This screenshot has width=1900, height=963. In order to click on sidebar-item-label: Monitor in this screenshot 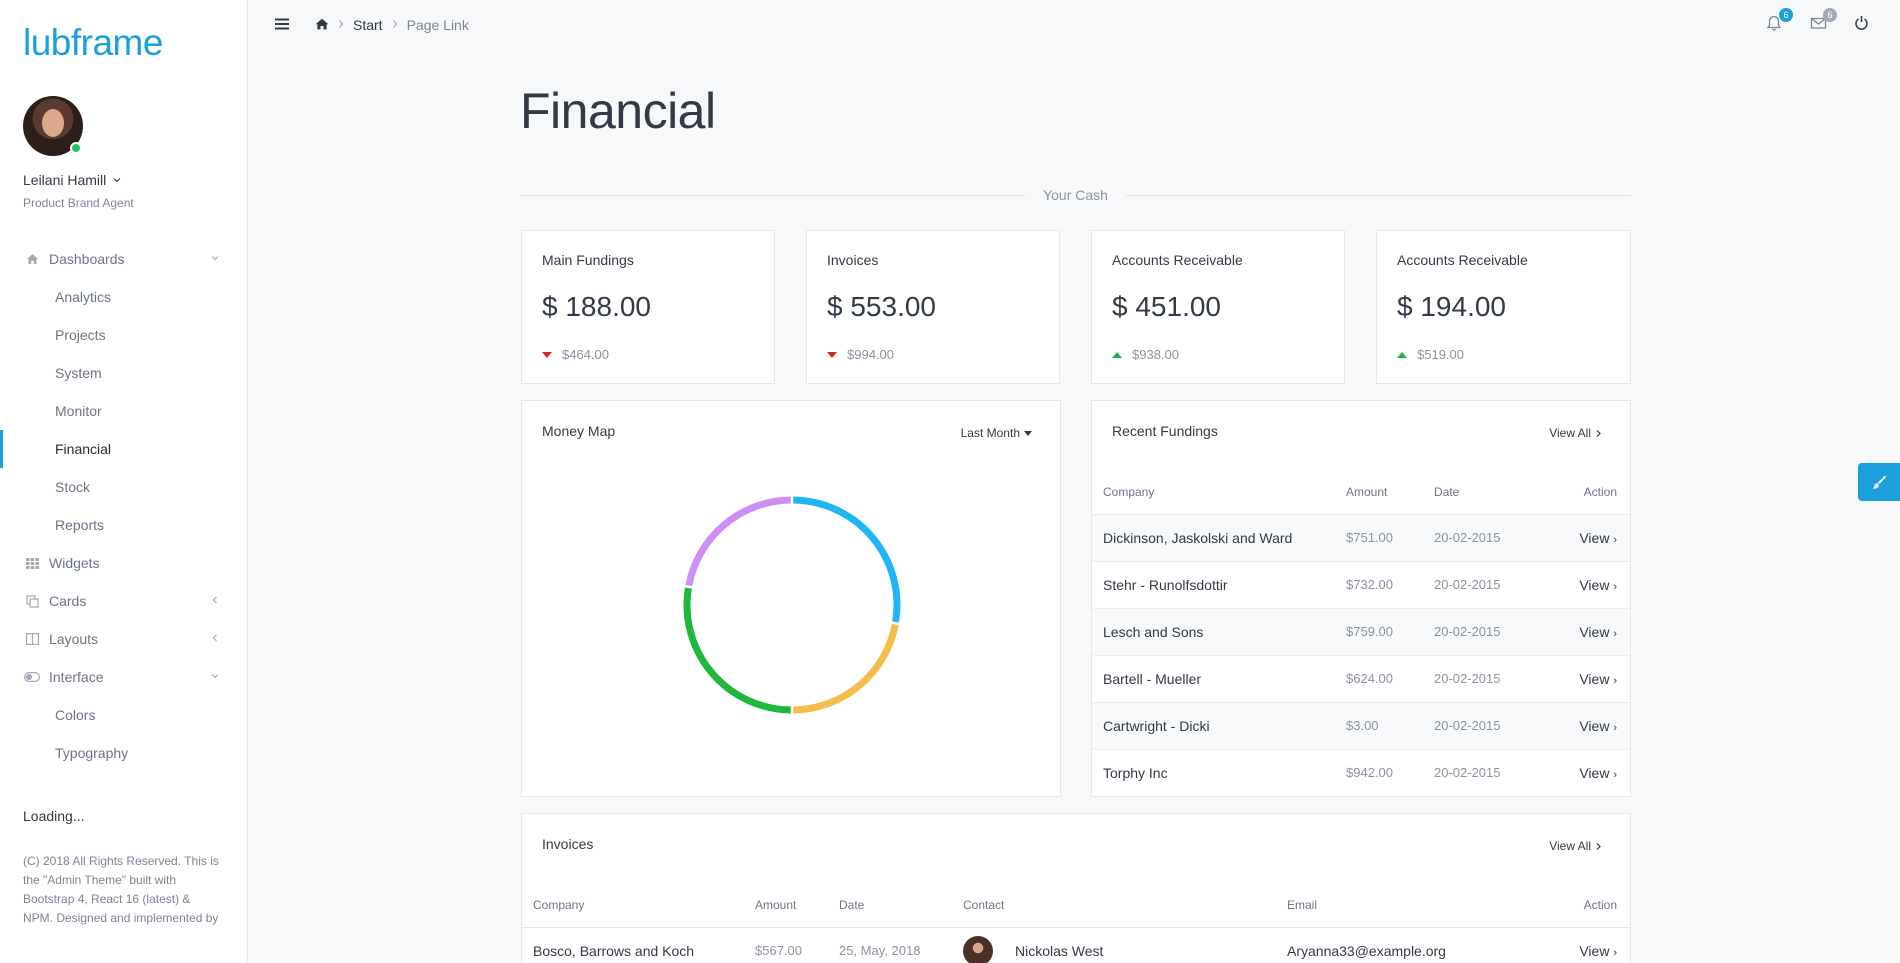, I will do `click(78, 411)`.